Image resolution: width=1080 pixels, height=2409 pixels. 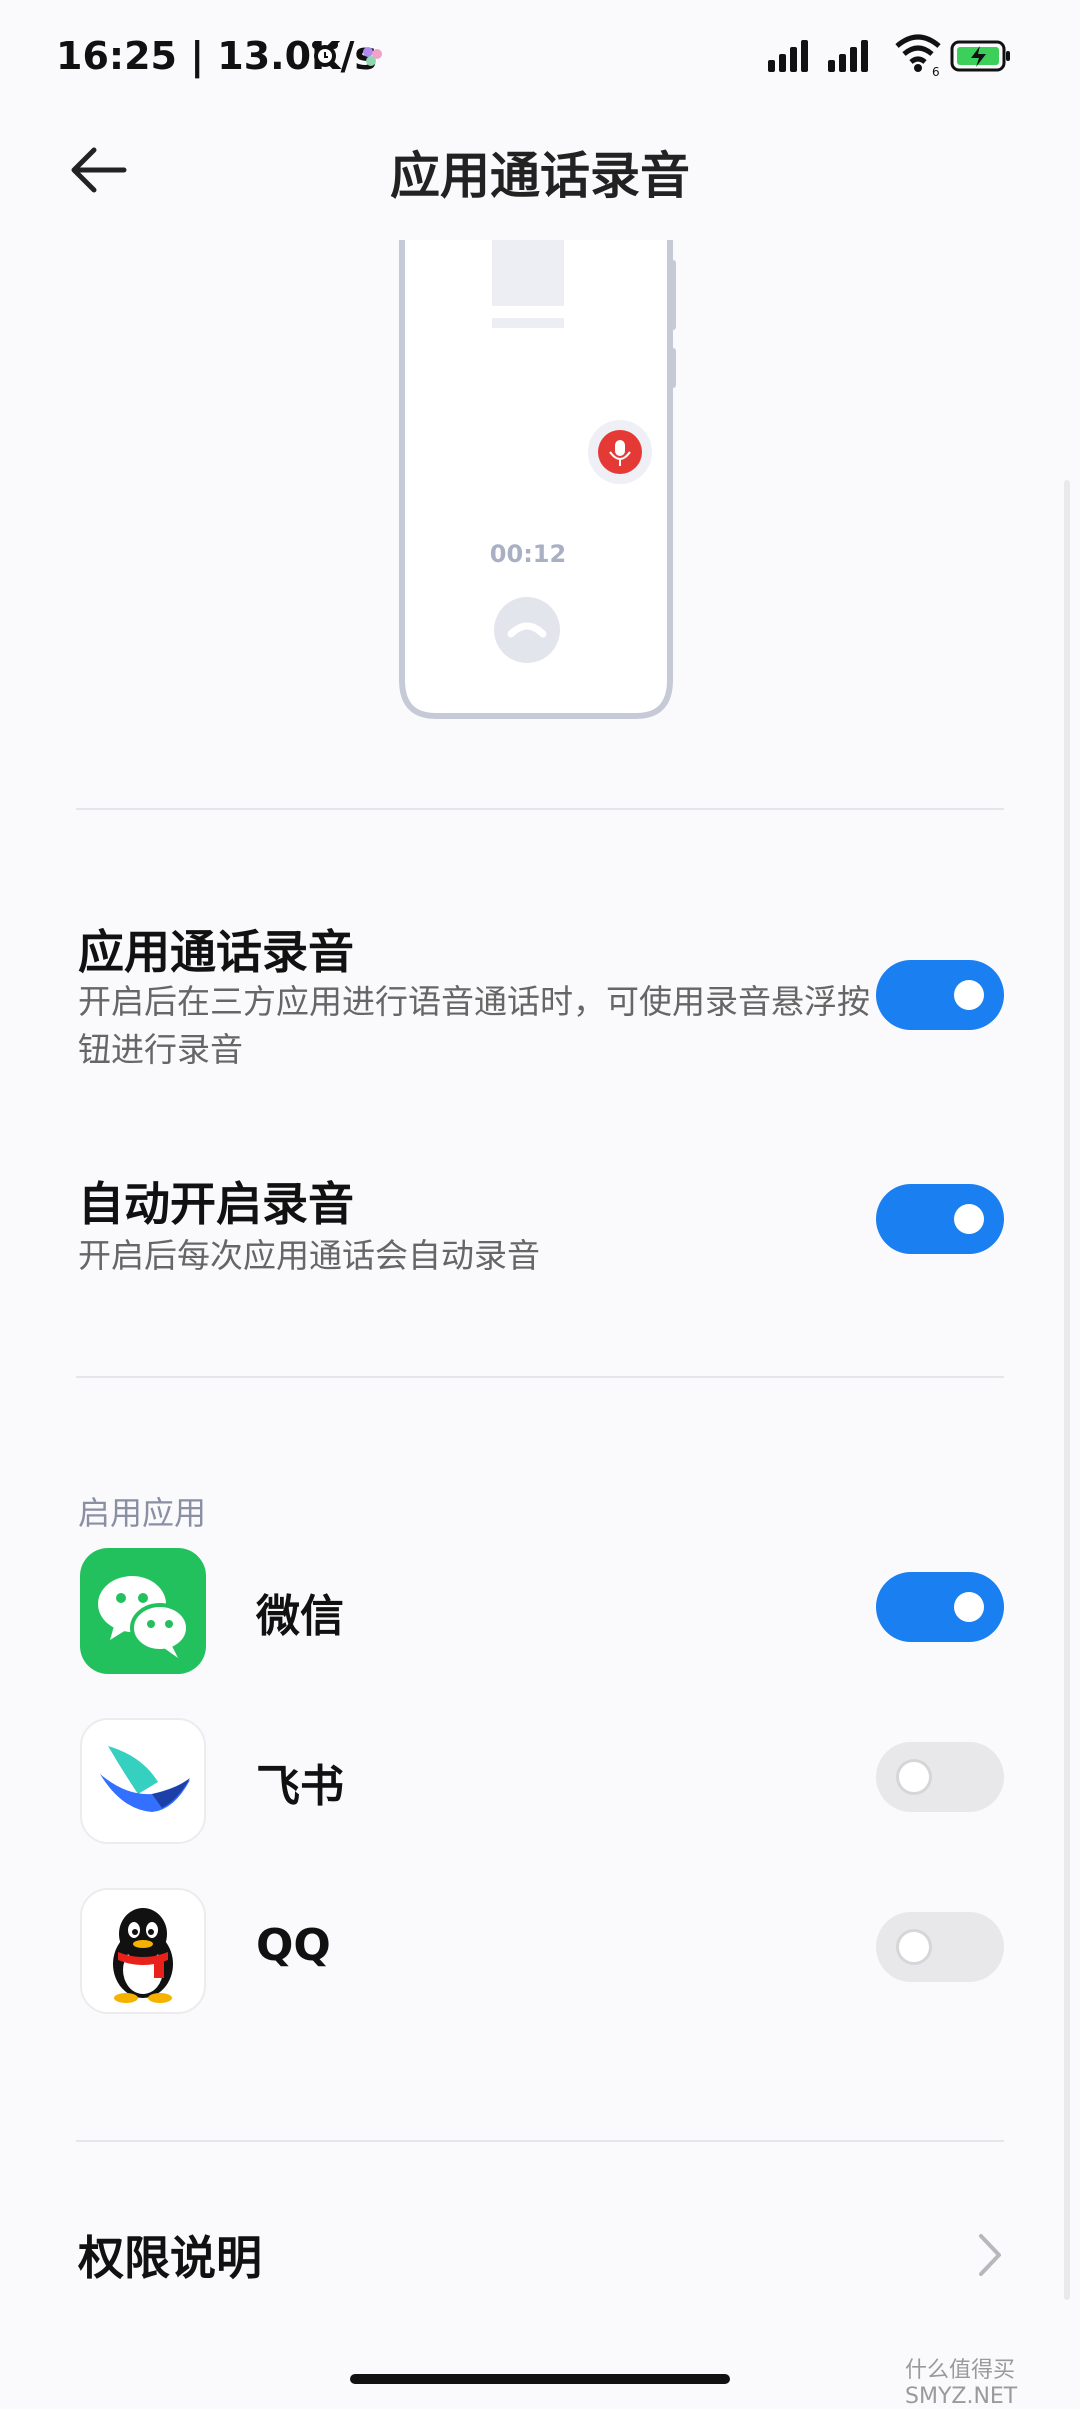 What do you see at coordinates (170, 2258) in the screenshot?
I see `permissions-label: 权限说明` at bounding box center [170, 2258].